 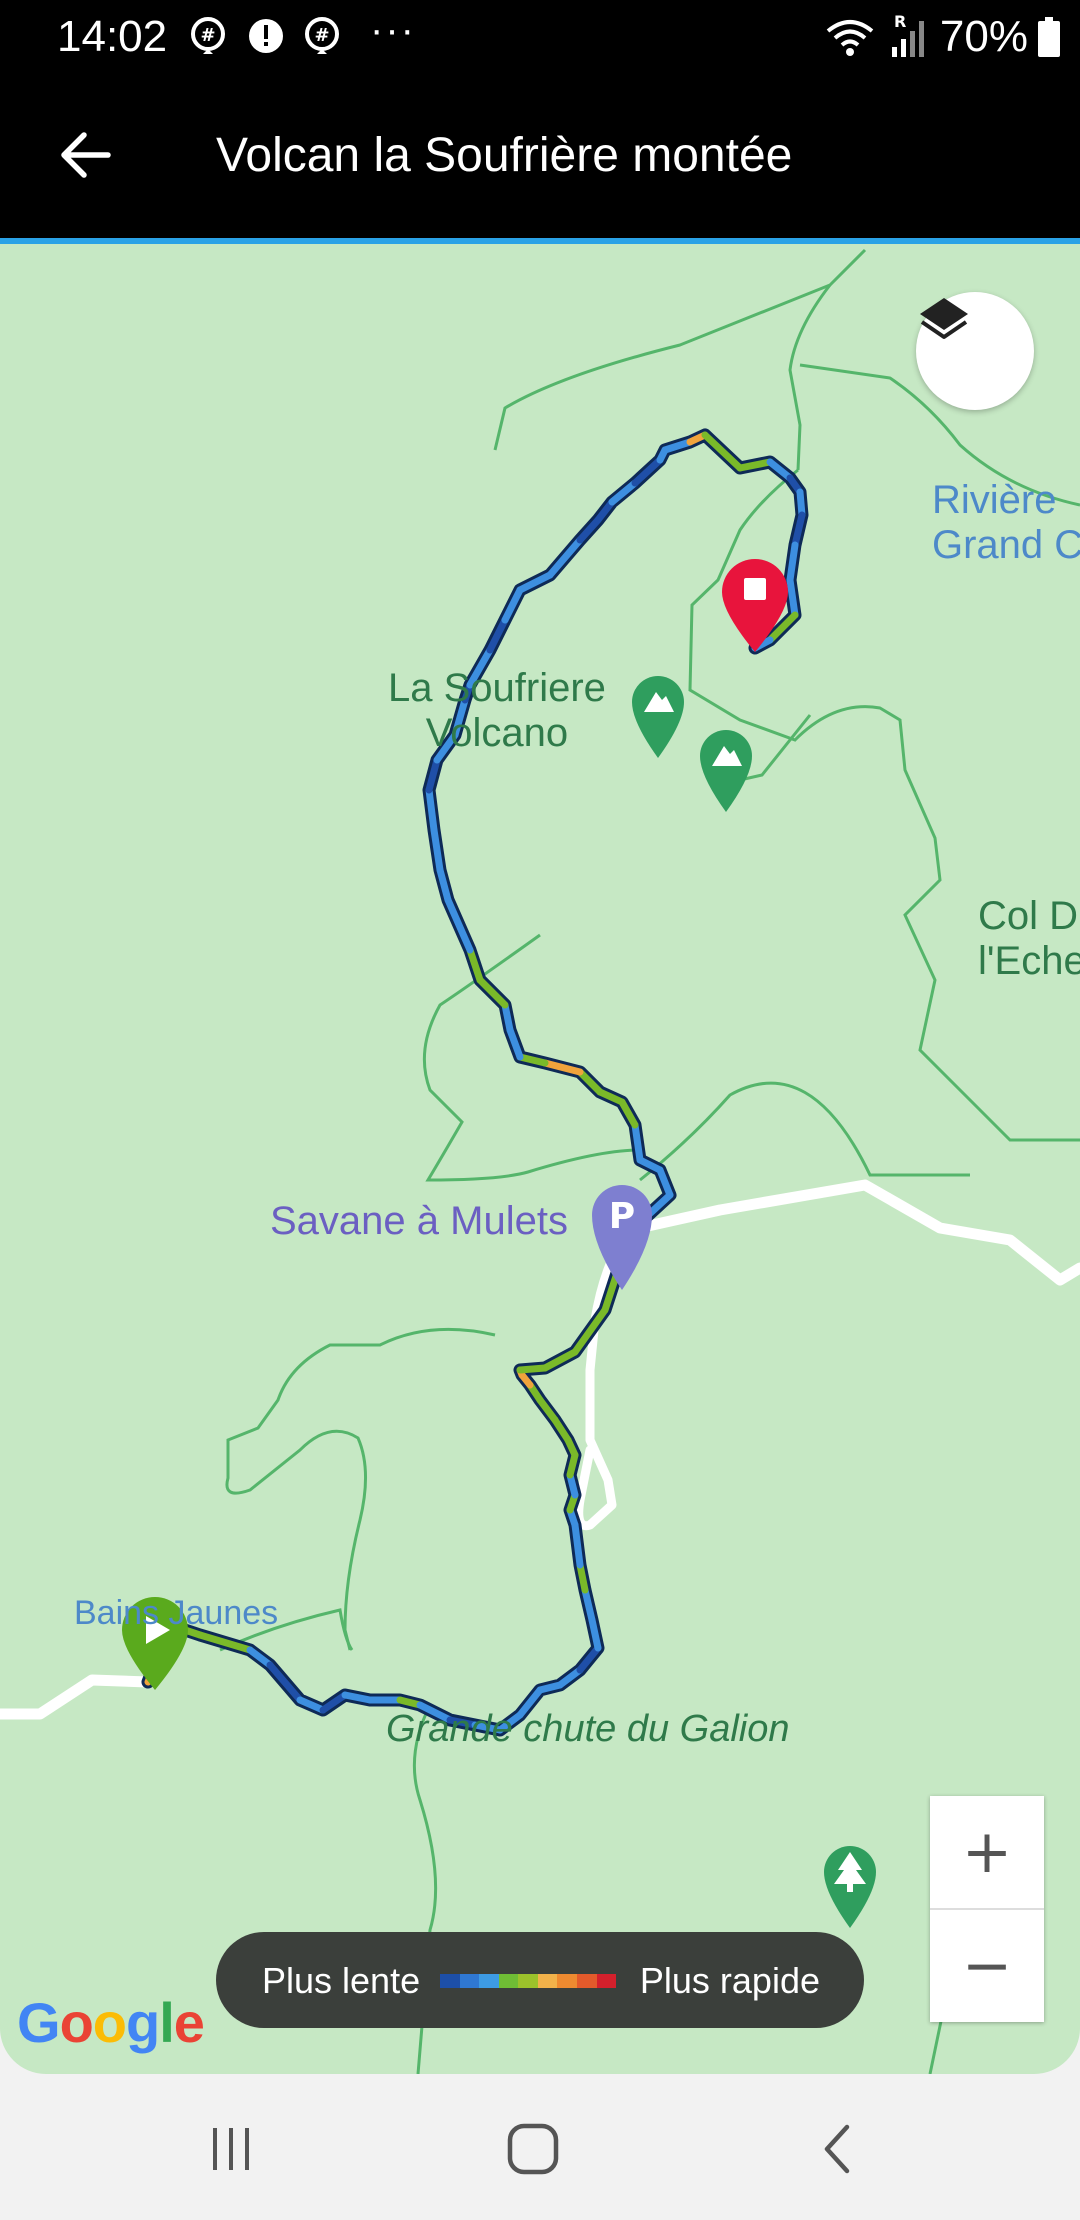 I want to click on label-grande-chute-du-galion: Grande chute du Galion, so click(x=588, y=1729).